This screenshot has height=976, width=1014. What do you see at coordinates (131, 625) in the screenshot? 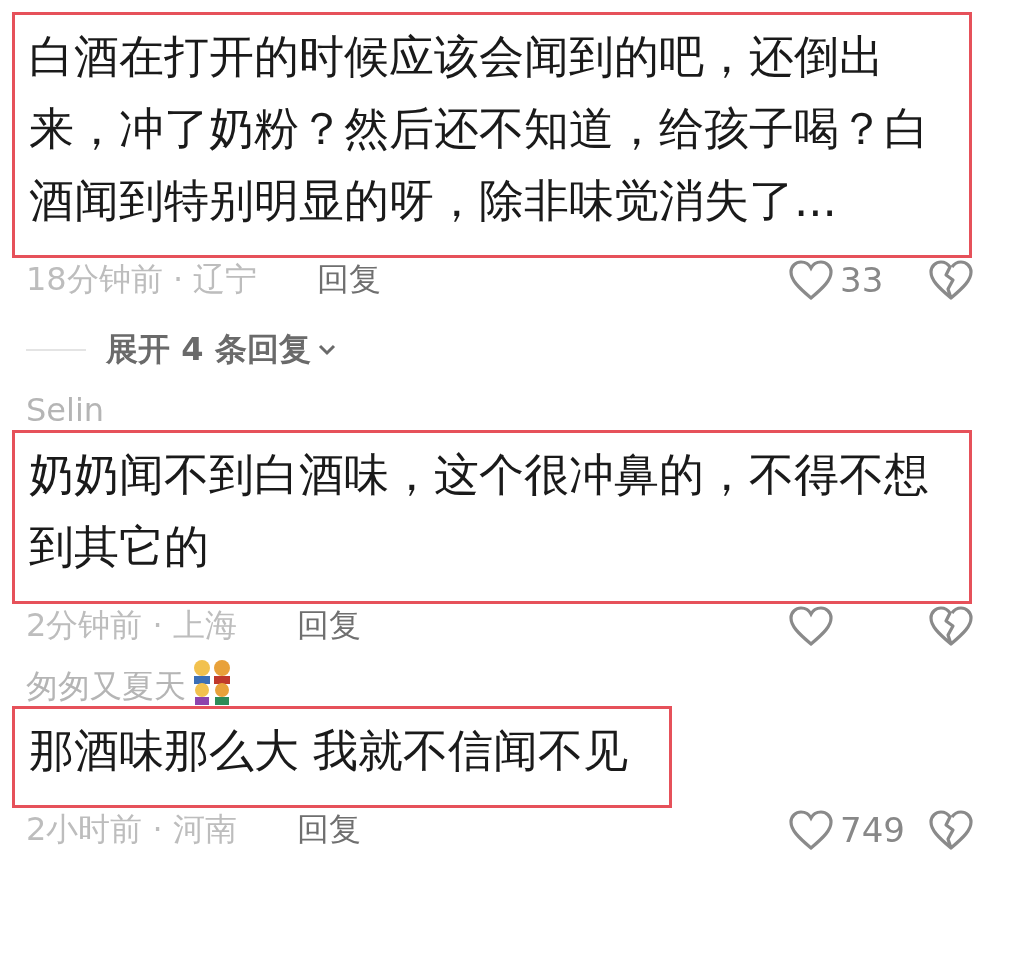
I see `comment-time-location: 2分钟前 · 上海` at bounding box center [131, 625].